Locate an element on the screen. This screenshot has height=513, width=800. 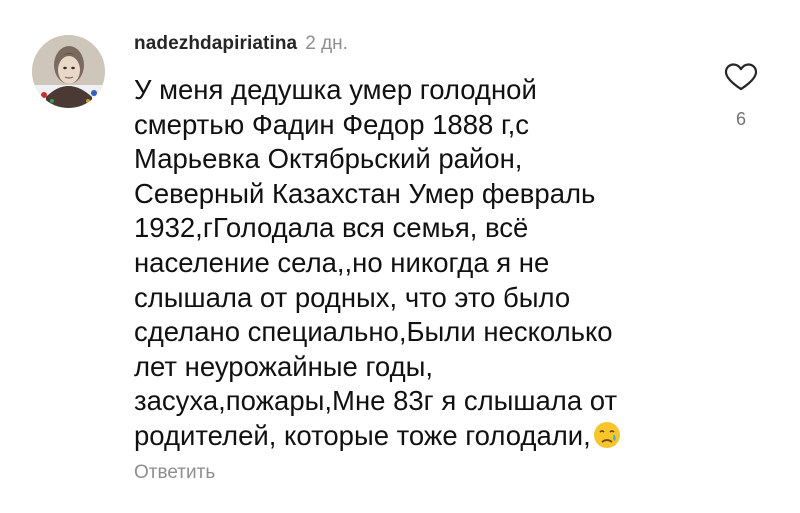
comment-line: смертью Фадин Федор 1888 г,с is located at coordinates (332, 124).